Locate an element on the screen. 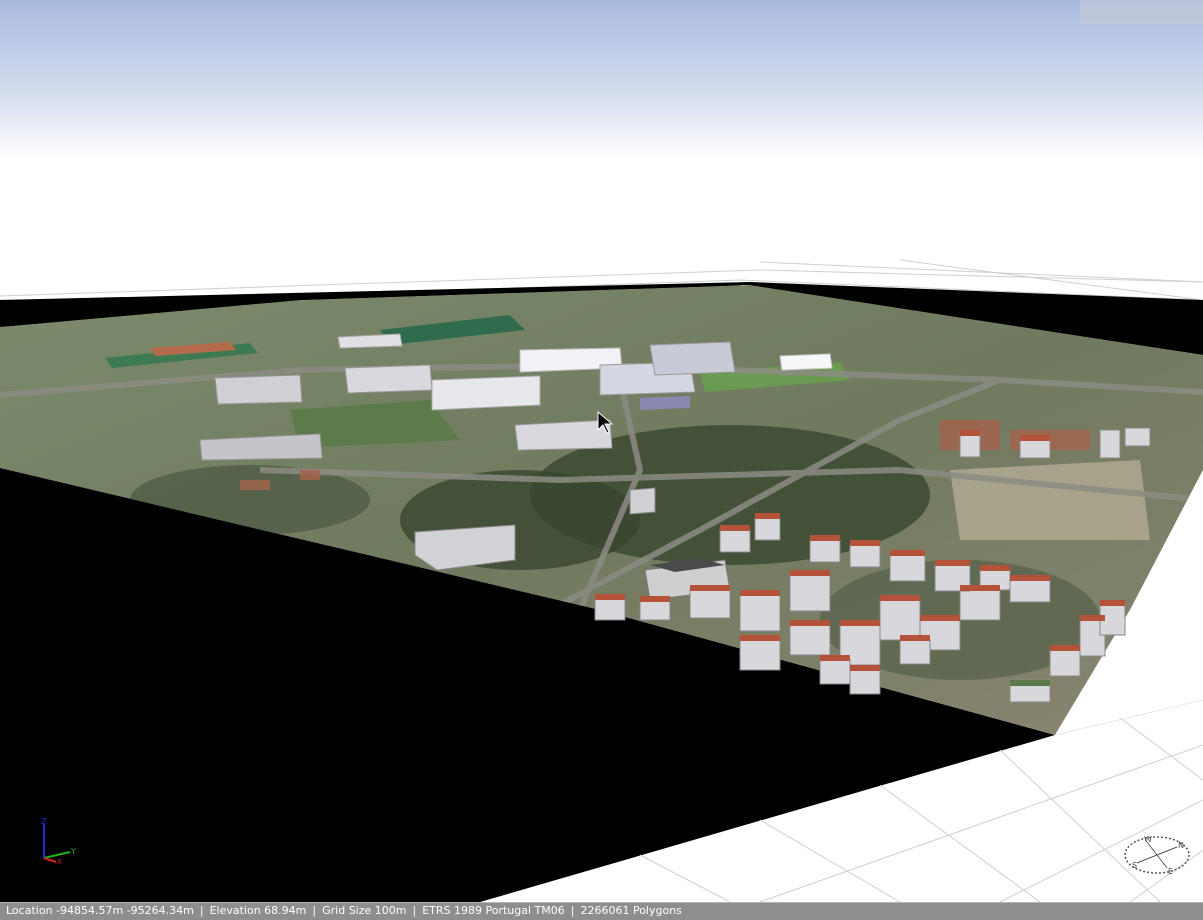  status-crs: ETRS 1989 Portugal TM06 is located at coordinates (493, 910).